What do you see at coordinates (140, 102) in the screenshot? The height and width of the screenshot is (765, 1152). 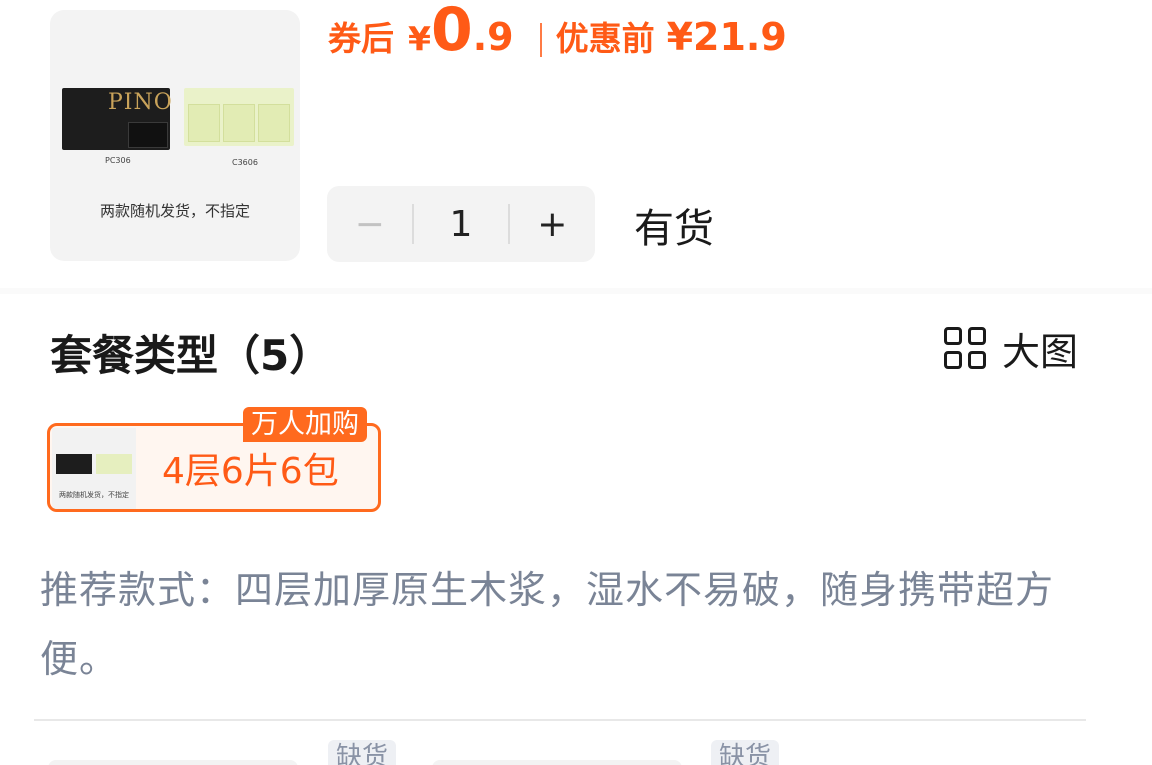 I see `brand-logo: PINO` at bounding box center [140, 102].